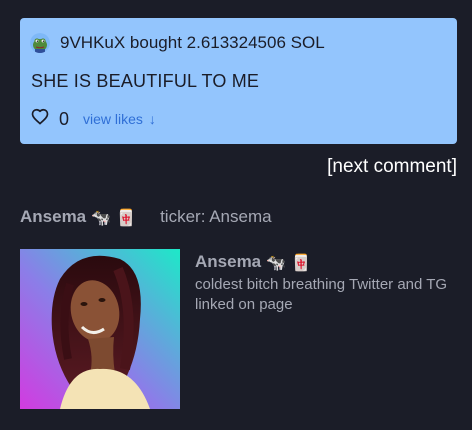  I want to click on token-name: Ansema, so click(53, 216).